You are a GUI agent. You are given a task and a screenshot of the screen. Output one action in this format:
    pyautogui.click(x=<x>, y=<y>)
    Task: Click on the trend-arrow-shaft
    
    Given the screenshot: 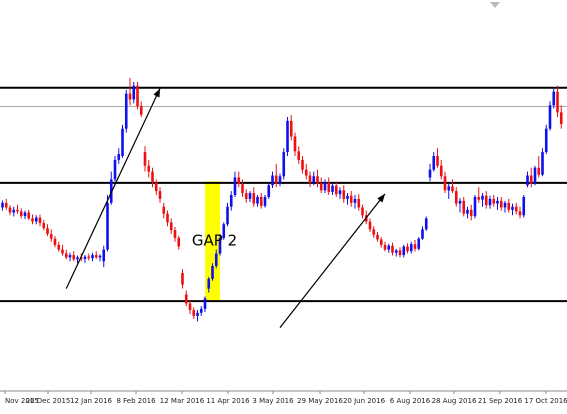 What is the action you would take?
    pyautogui.click(x=113, y=189)
    